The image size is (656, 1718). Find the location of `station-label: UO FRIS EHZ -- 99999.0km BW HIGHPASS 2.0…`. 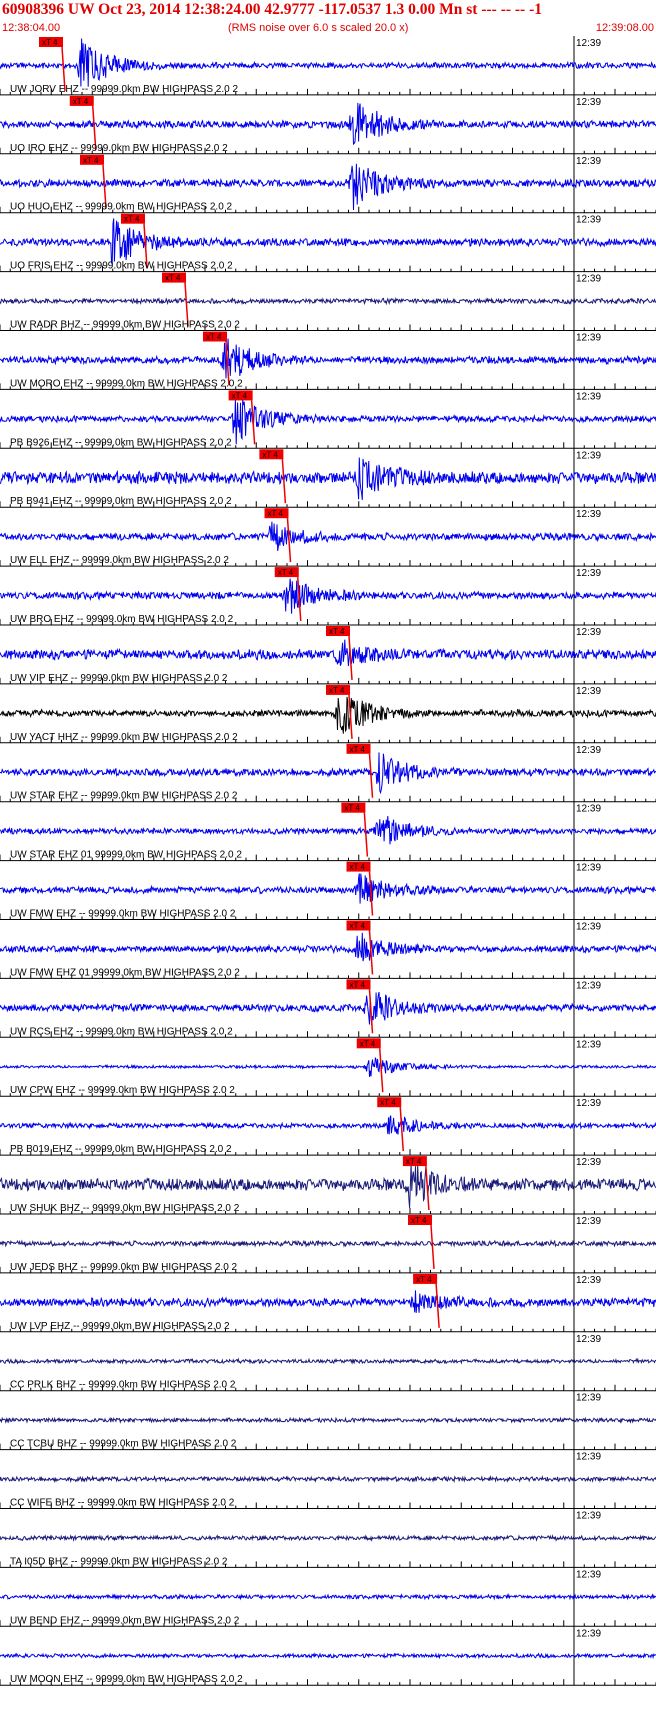

station-label: UO FRIS EHZ -- 99999.0km BW HIGHPASS 2.0… is located at coordinates (121, 266).